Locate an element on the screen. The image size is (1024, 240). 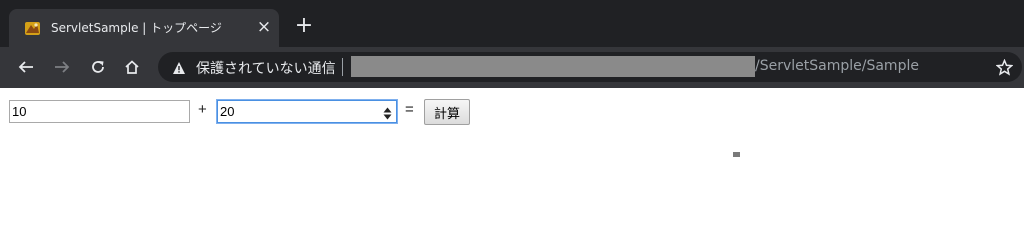
tab-title: ServletSample | トップページ is located at coordinates (136, 28).